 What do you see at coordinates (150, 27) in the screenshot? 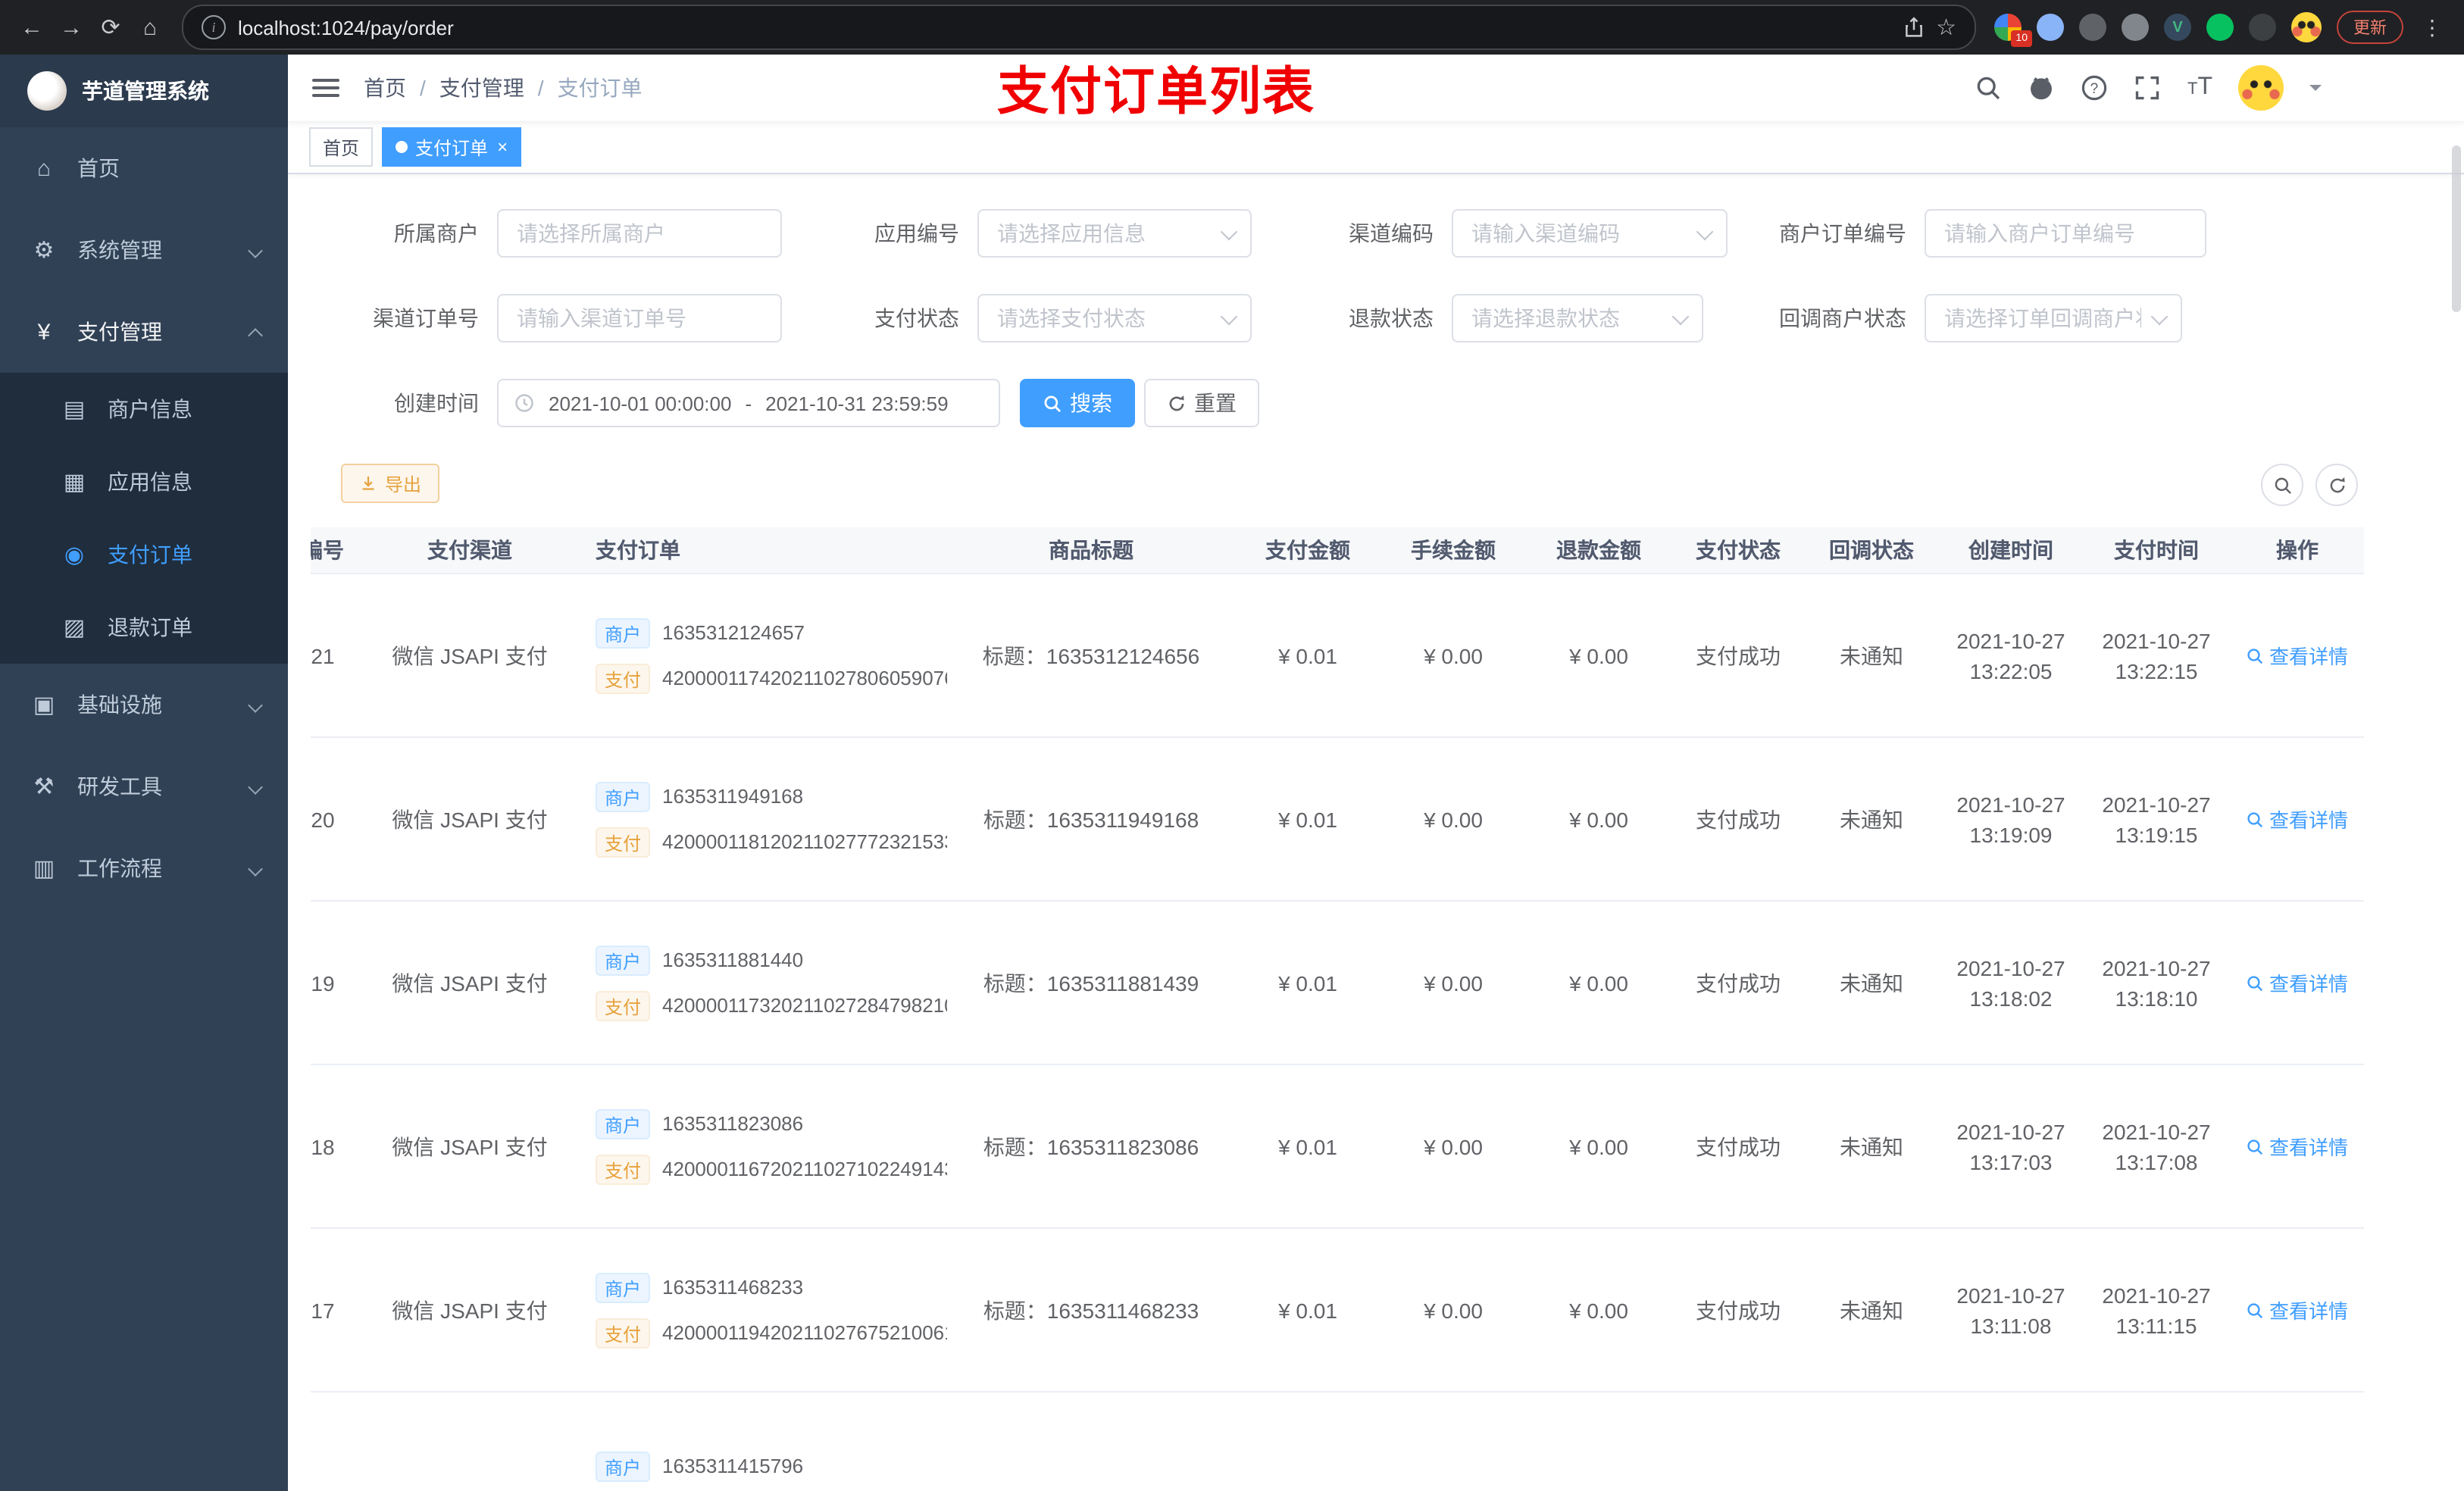
I see `browser-home-icon: ⌂` at bounding box center [150, 27].